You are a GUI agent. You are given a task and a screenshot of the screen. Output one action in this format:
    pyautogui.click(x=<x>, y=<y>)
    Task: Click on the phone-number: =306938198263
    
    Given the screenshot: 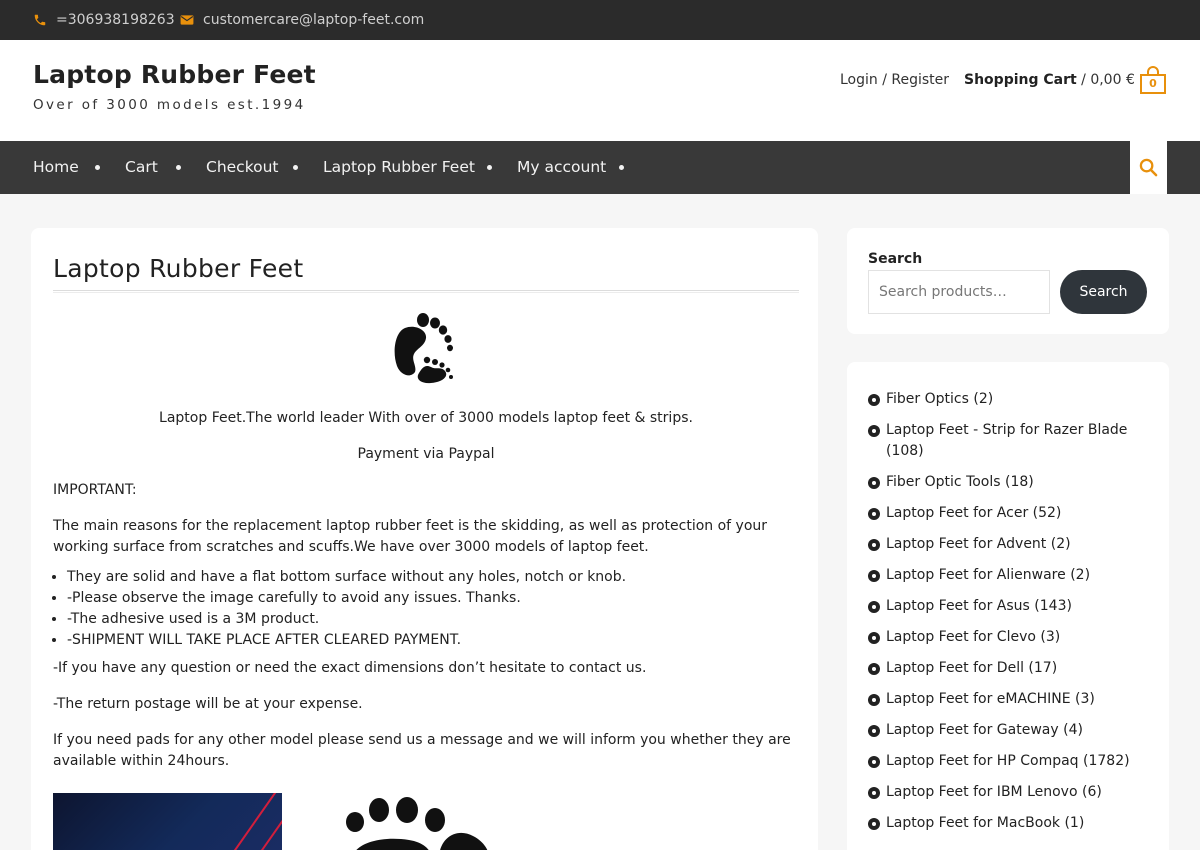 What is the action you would take?
    pyautogui.click(x=115, y=20)
    